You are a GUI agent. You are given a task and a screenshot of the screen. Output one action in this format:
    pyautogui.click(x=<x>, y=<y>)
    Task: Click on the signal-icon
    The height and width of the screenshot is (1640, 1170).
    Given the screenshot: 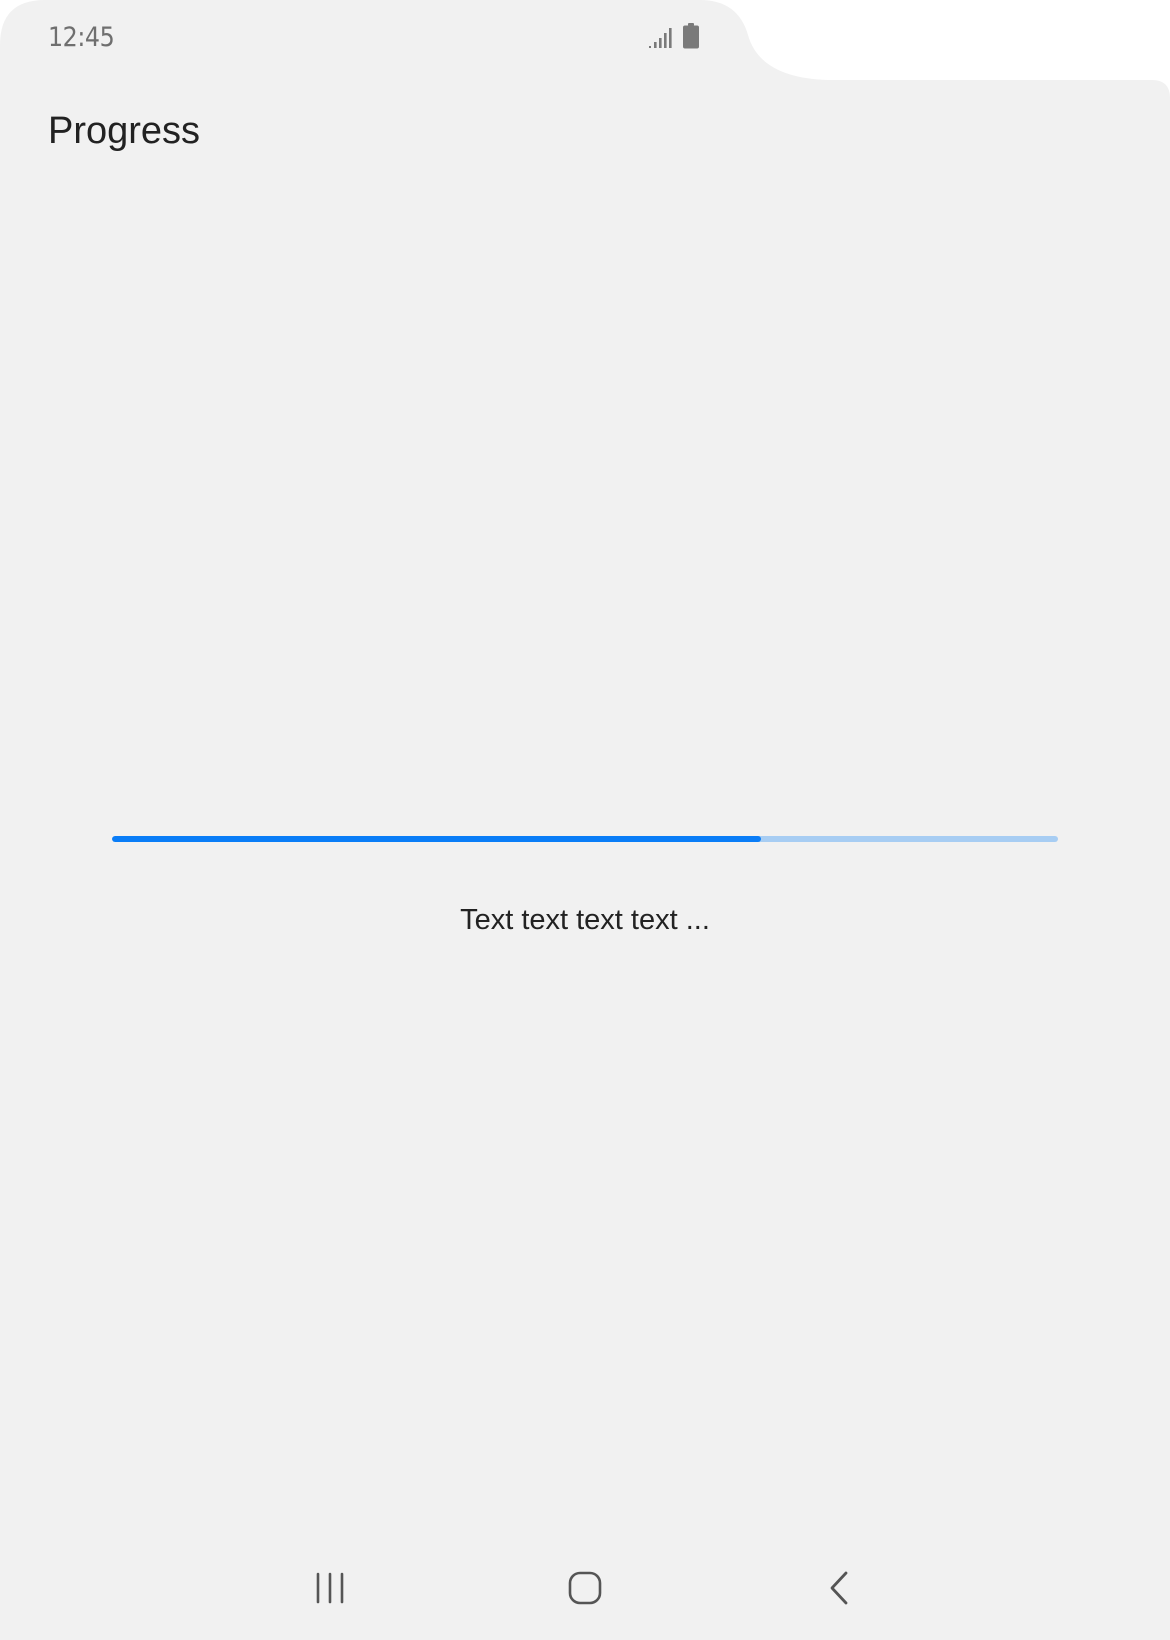 What is the action you would take?
    pyautogui.click(x=661, y=39)
    